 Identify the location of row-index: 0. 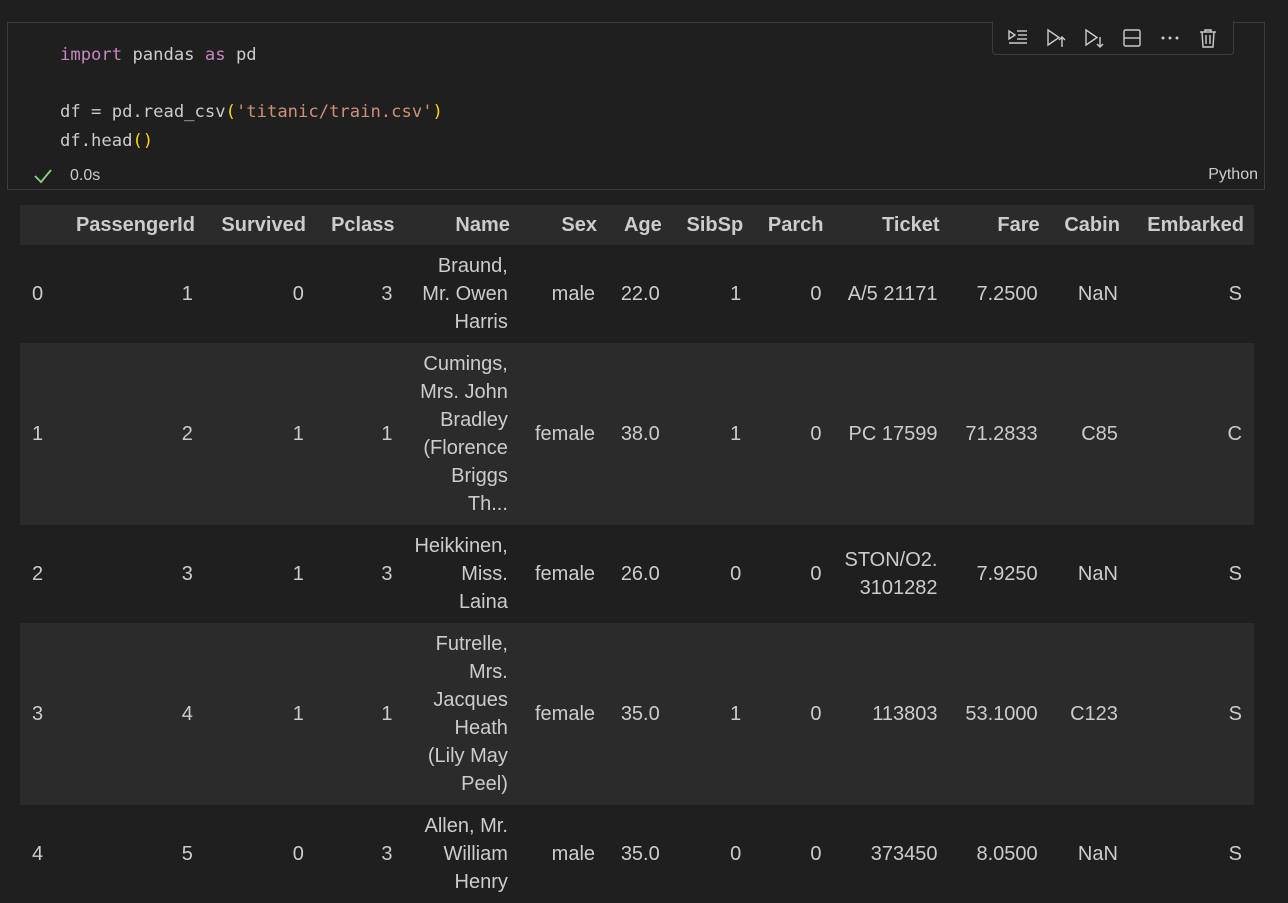
(38, 294).